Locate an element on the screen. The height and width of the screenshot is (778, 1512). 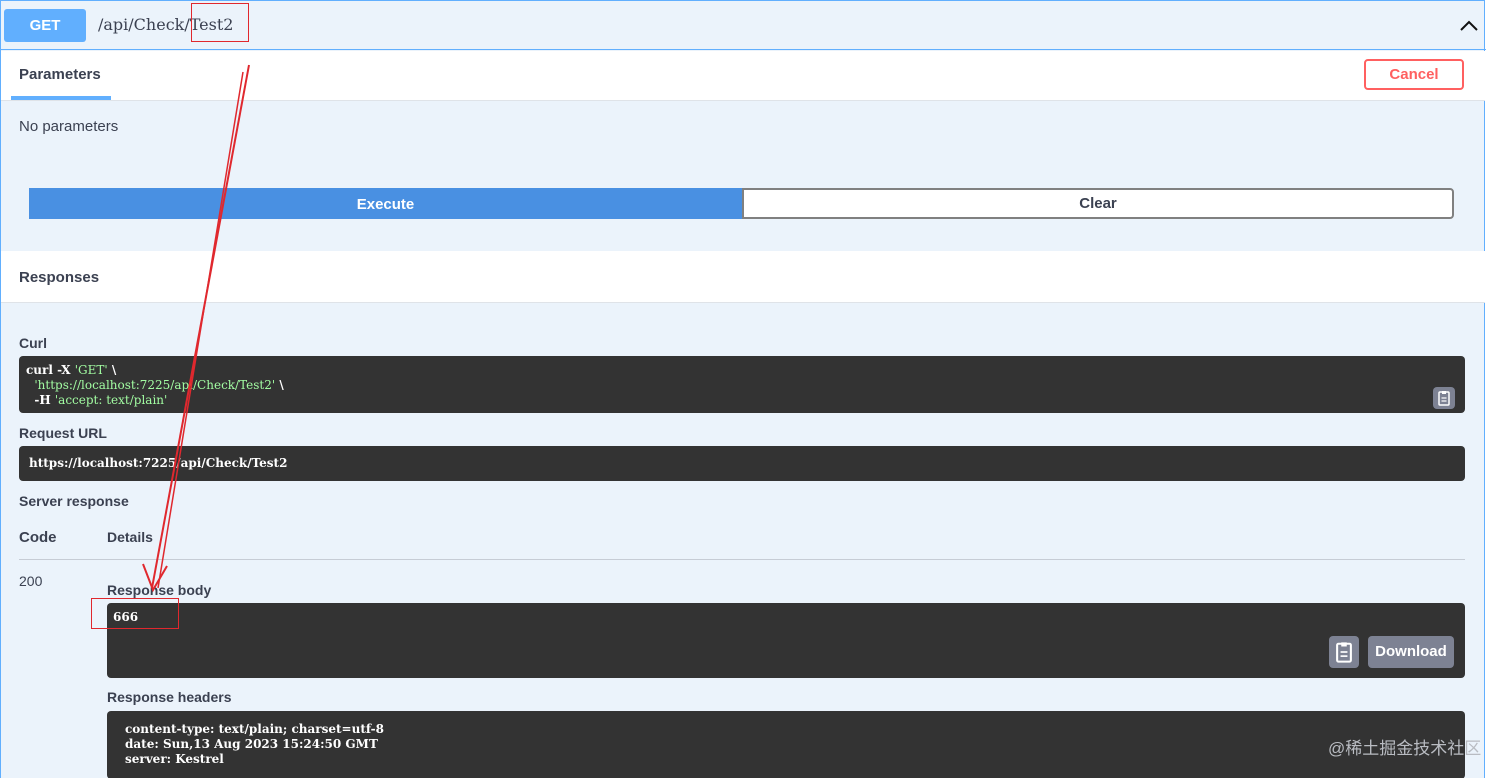
operation-path: /api/Check/Test2 is located at coordinates (165, 24).